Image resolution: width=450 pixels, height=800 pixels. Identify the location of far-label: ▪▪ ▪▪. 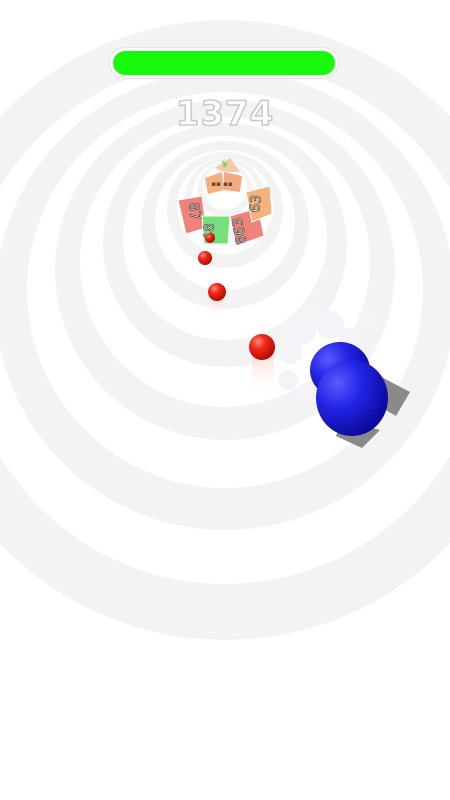
(221, 184).